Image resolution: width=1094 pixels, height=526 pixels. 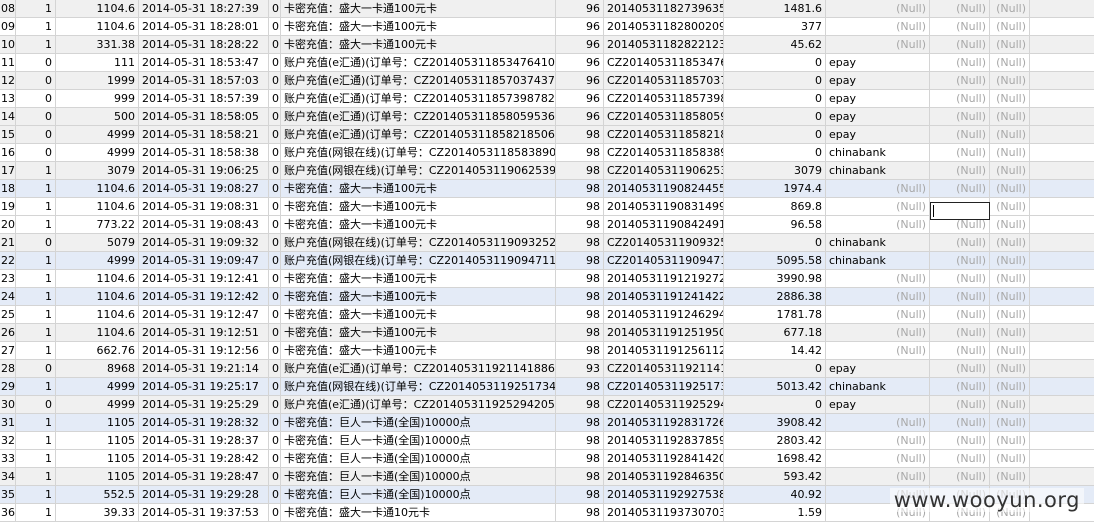 What do you see at coordinates (8, 224) in the screenshot?
I see `table-cell-id: 20` at bounding box center [8, 224].